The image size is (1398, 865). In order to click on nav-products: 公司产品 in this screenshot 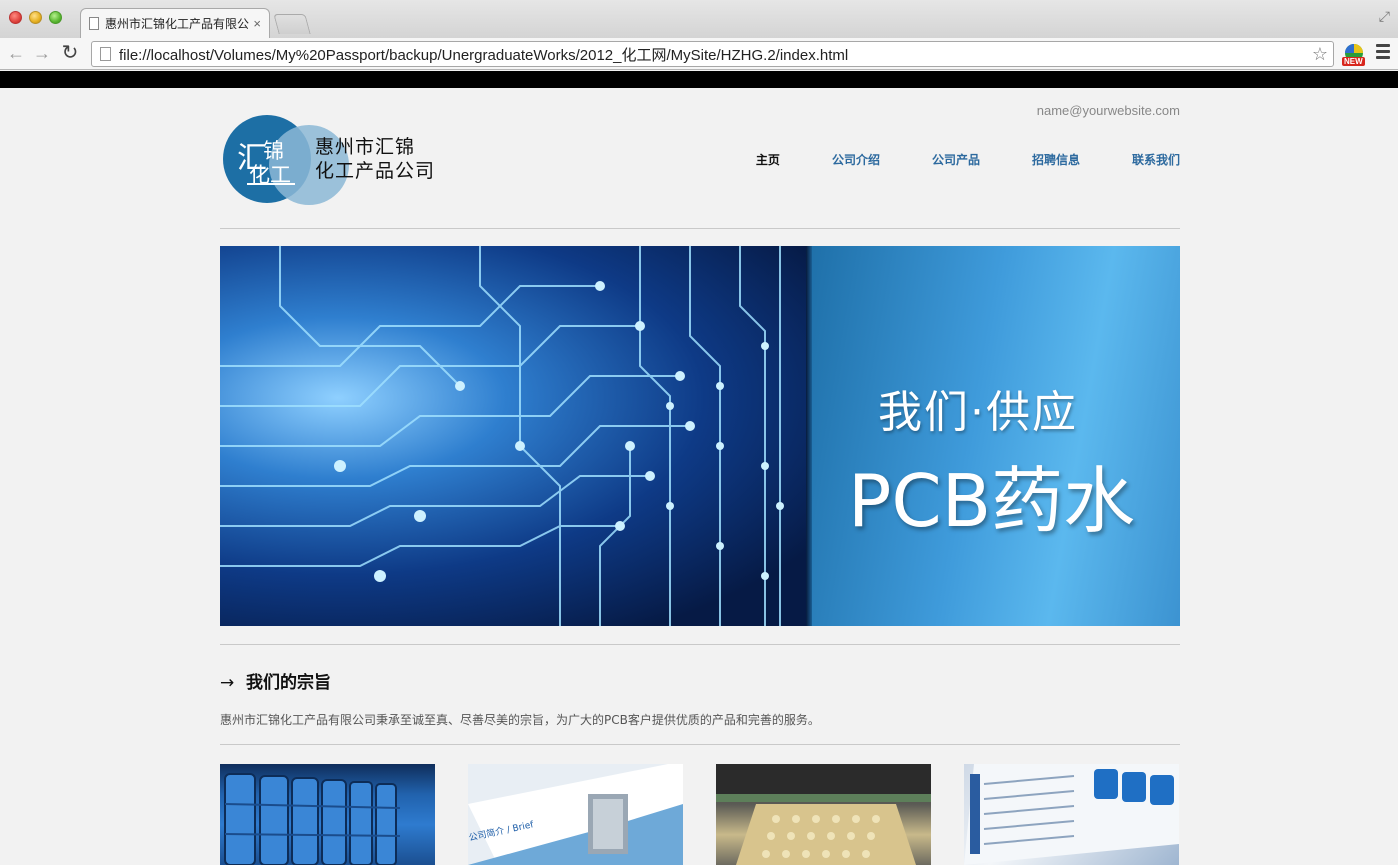, I will do `click(956, 159)`.